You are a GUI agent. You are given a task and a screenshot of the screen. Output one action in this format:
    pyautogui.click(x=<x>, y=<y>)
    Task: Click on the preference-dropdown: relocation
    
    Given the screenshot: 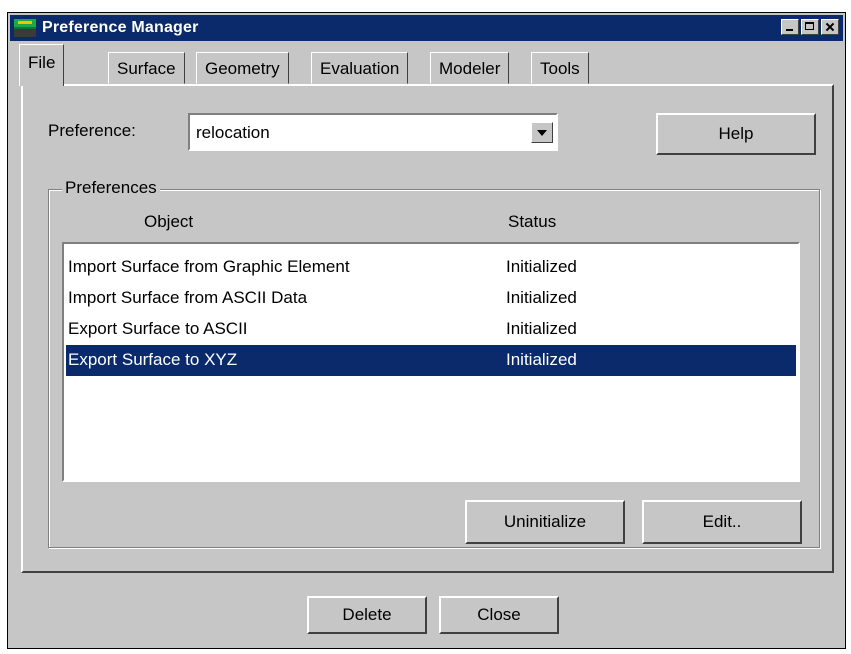 What is the action you would take?
    pyautogui.click(x=373, y=132)
    